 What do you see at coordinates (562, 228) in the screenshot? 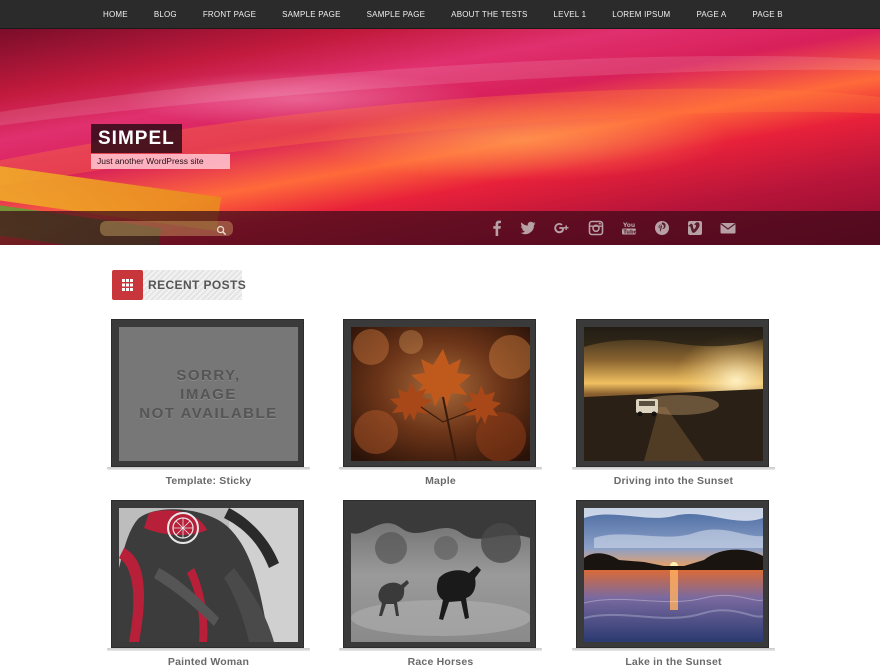
I see `google-plus-icon` at bounding box center [562, 228].